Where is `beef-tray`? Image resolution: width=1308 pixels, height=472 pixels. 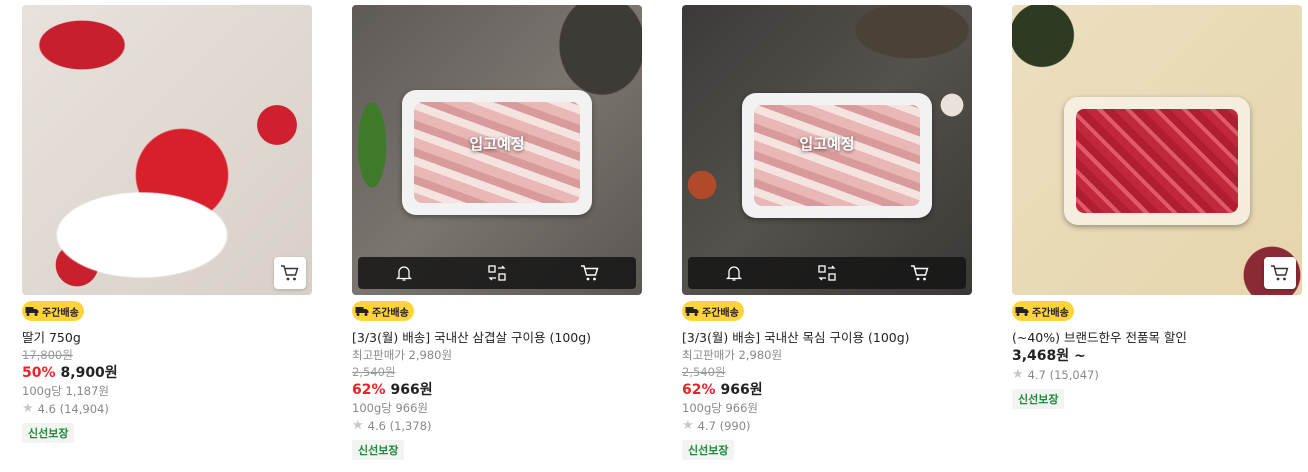
beef-tray is located at coordinates (1157, 161).